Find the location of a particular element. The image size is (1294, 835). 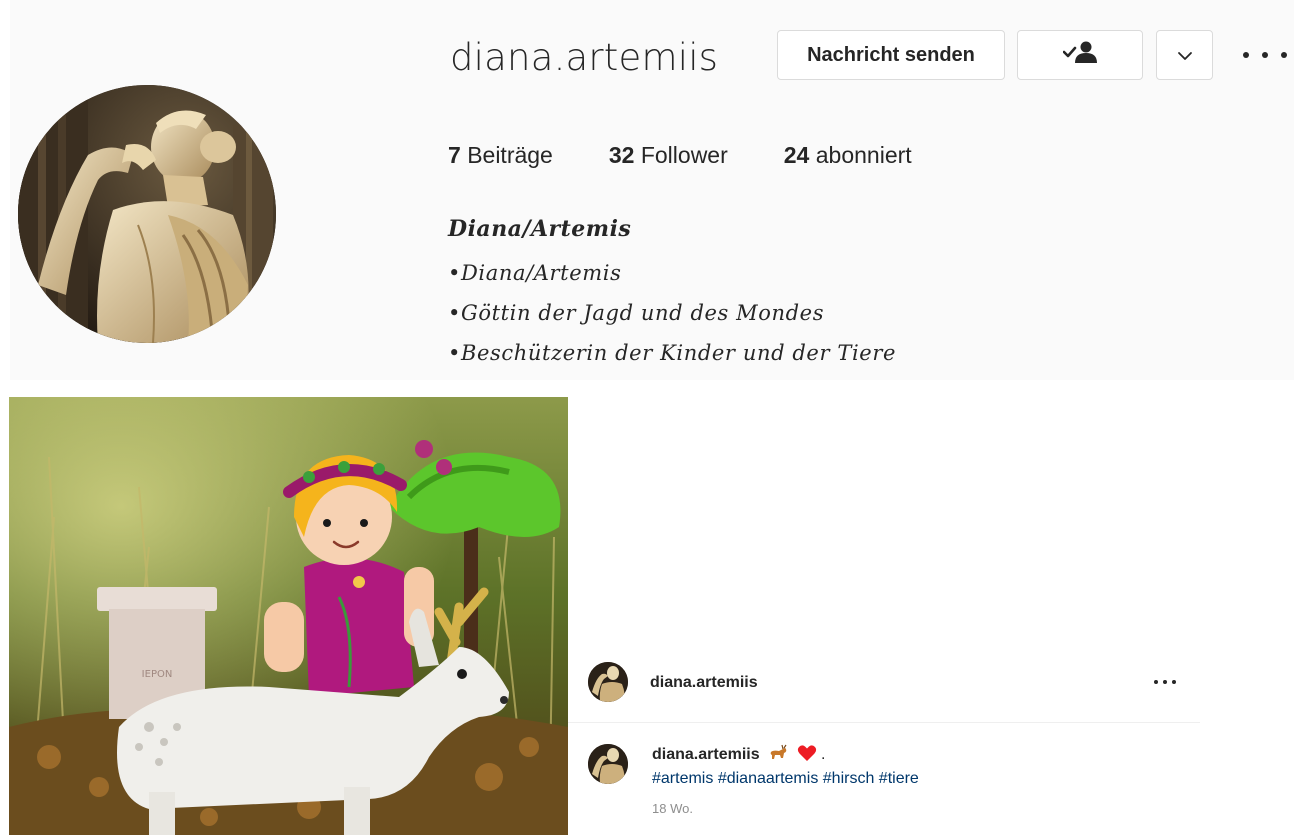

following-button is located at coordinates (1080, 55).